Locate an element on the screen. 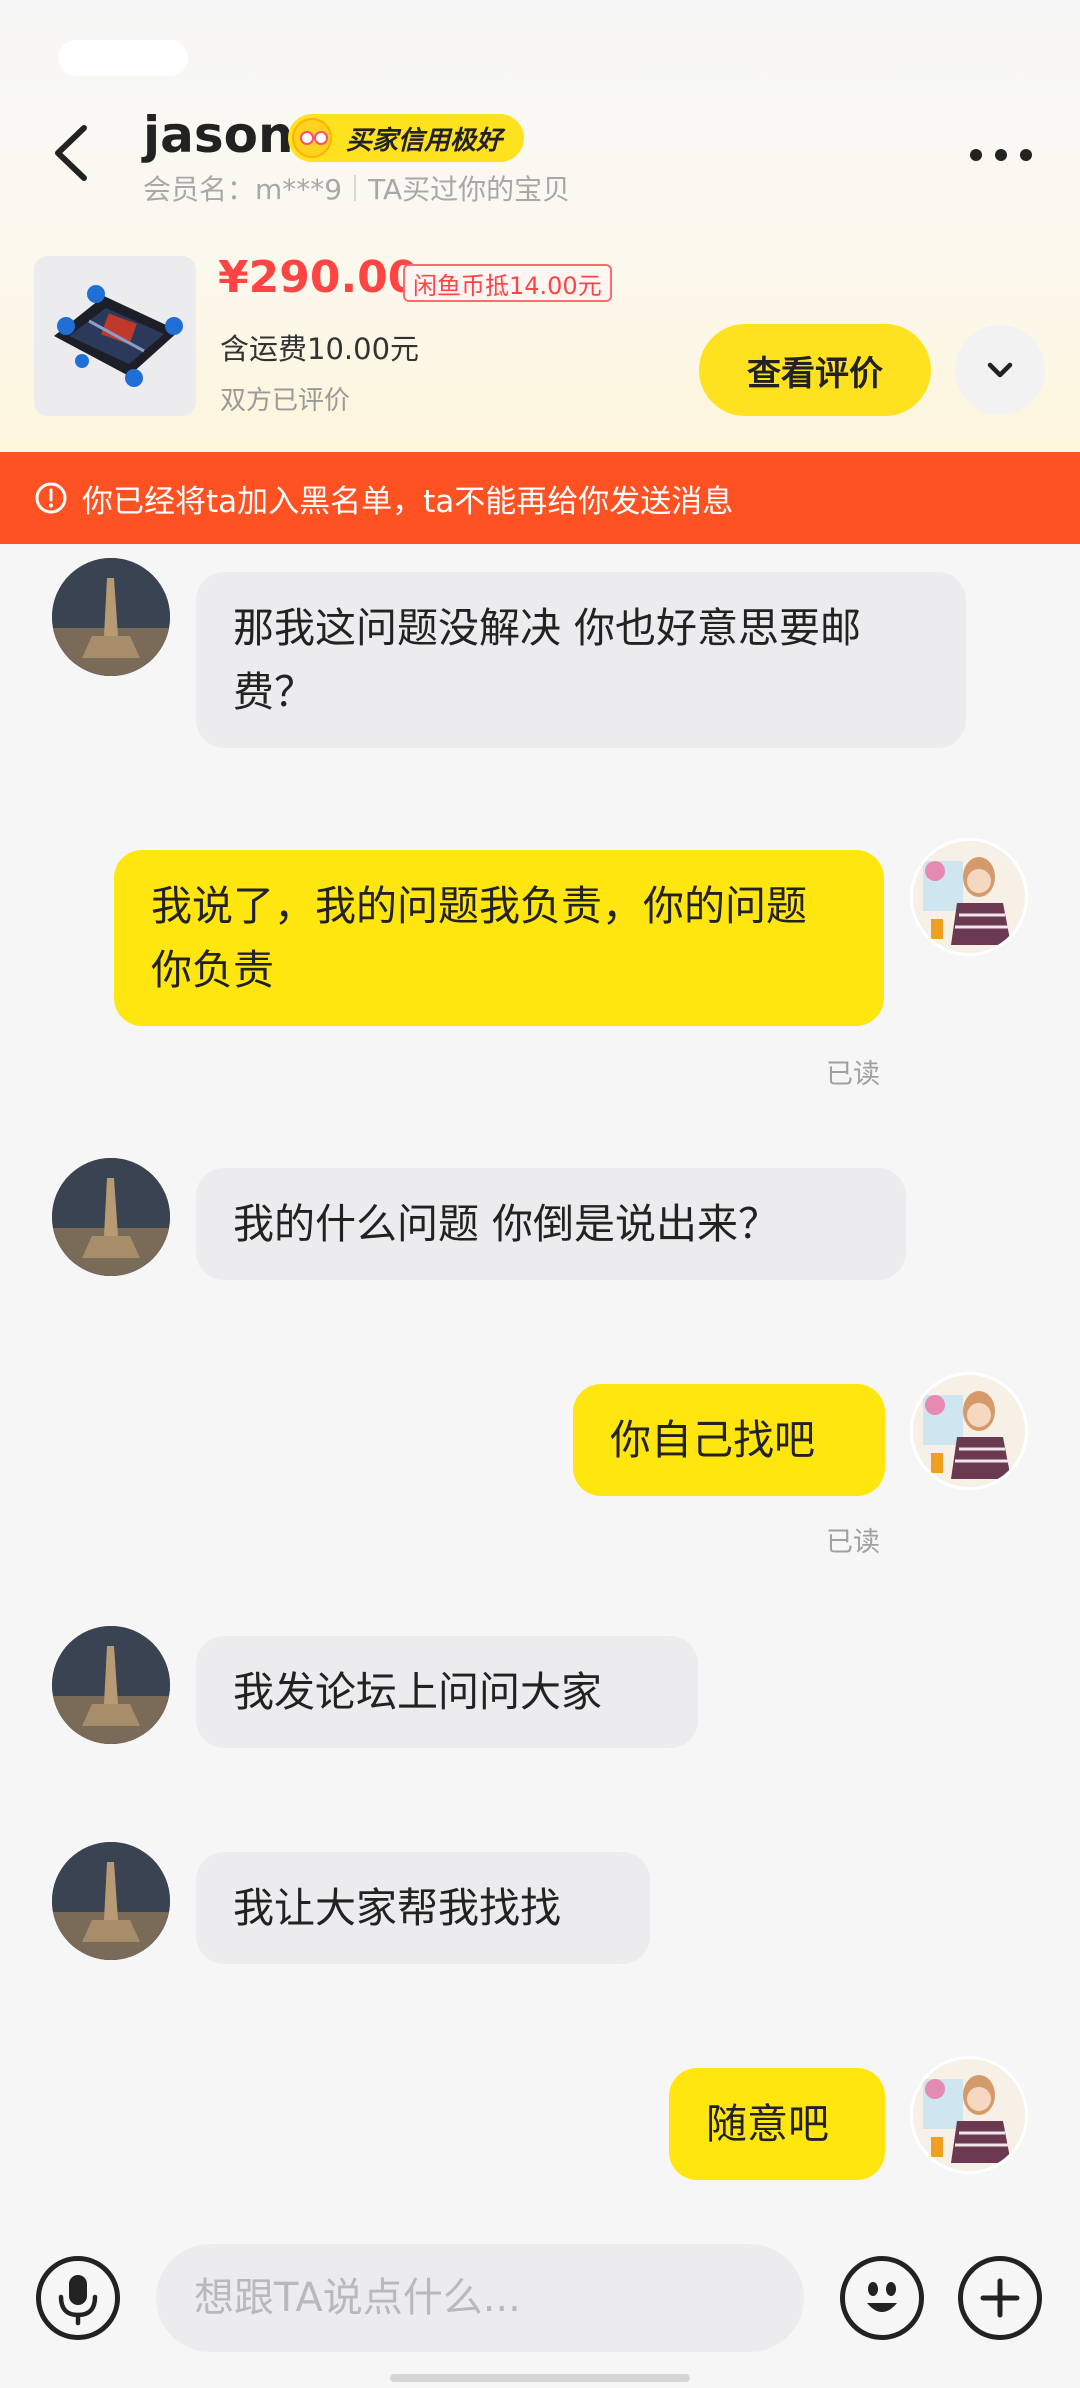  credit-emoji-icon is located at coordinates (312, 138).